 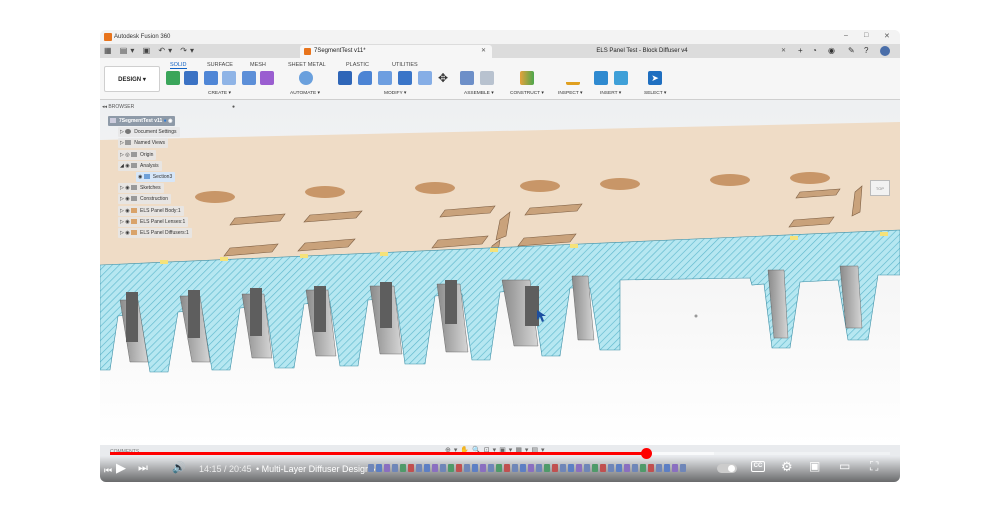 I want to click on miniplayer-icon: ▣, so click(x=814, y=466).